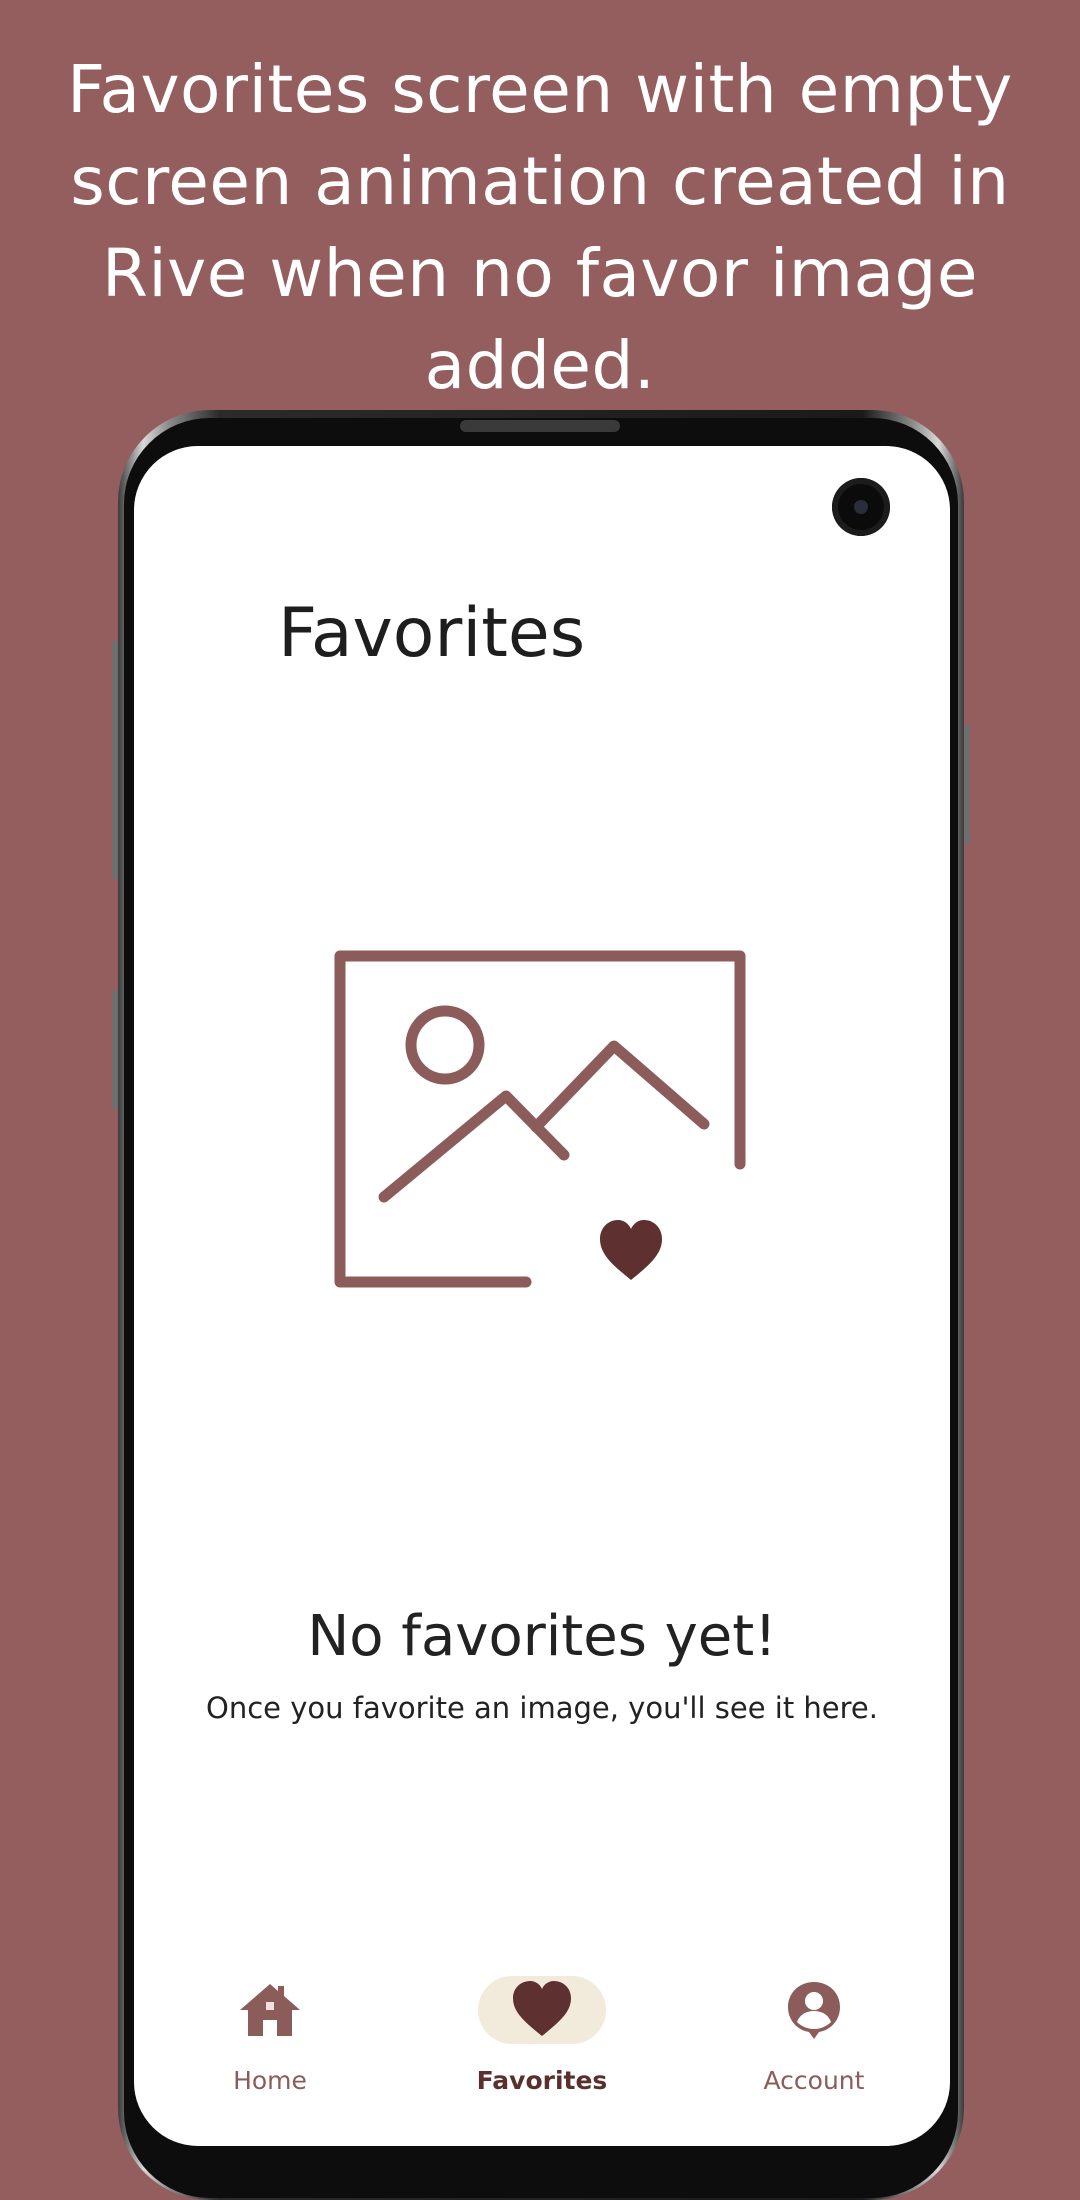 The width and height of the screenshot is (1080, 2200). Describe the element at coordinates (270, 2060) in the screenshot. I see `nav-item-home: Home` at that location.